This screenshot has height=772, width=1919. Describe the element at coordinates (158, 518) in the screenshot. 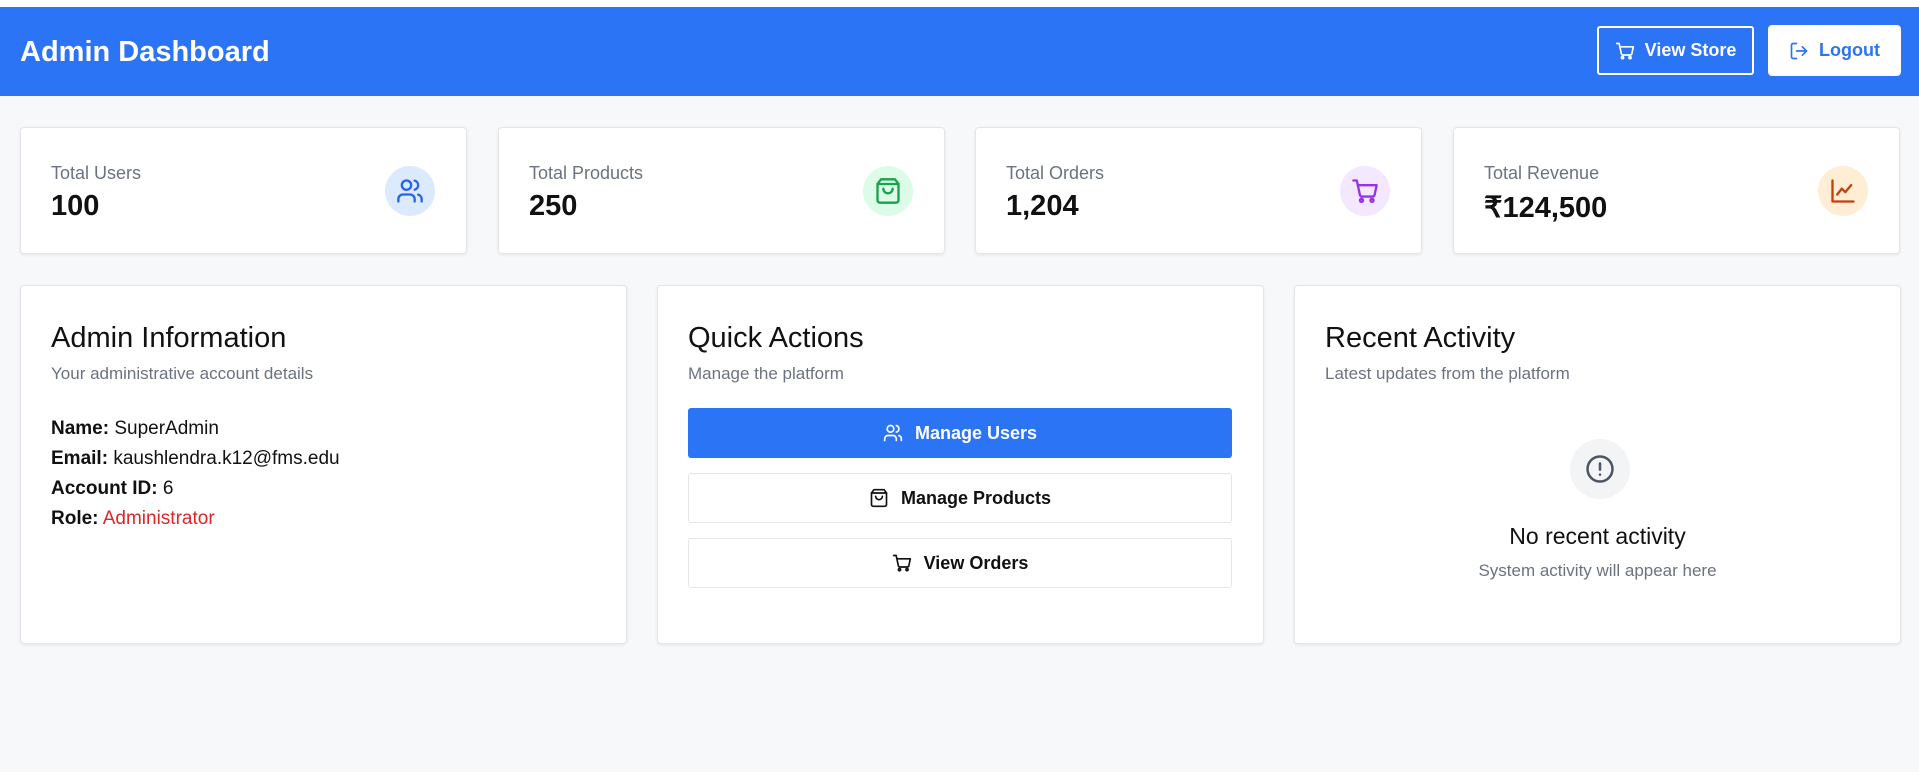

I see `role-value: Administrator` at that location.